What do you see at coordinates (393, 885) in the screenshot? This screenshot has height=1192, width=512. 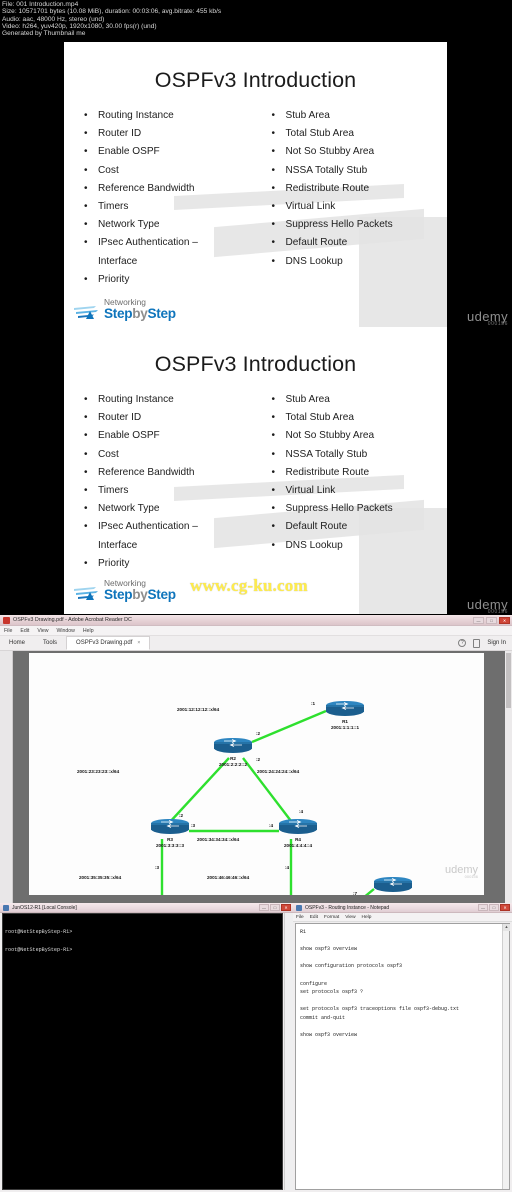 I see `router-r7` at bounding box center [393, 885].